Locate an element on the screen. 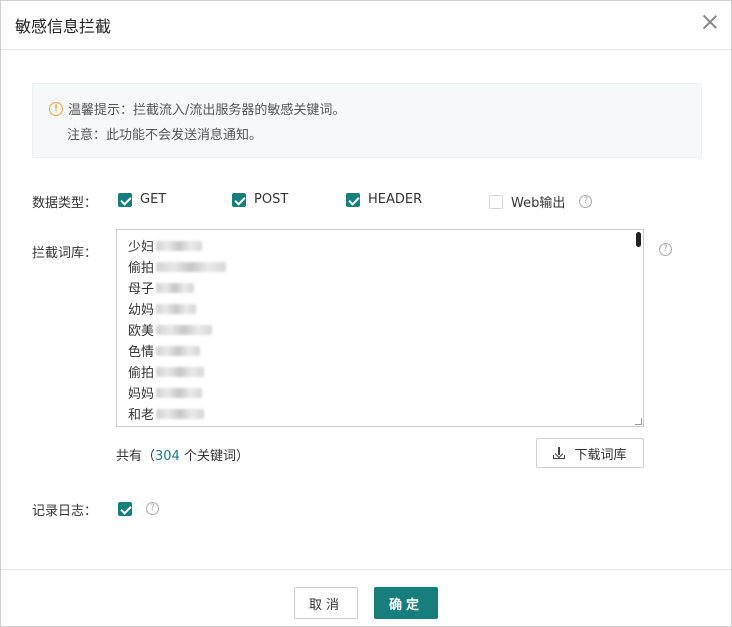  lexicon-line: 幼妈 is located at coordinates (162, 308).